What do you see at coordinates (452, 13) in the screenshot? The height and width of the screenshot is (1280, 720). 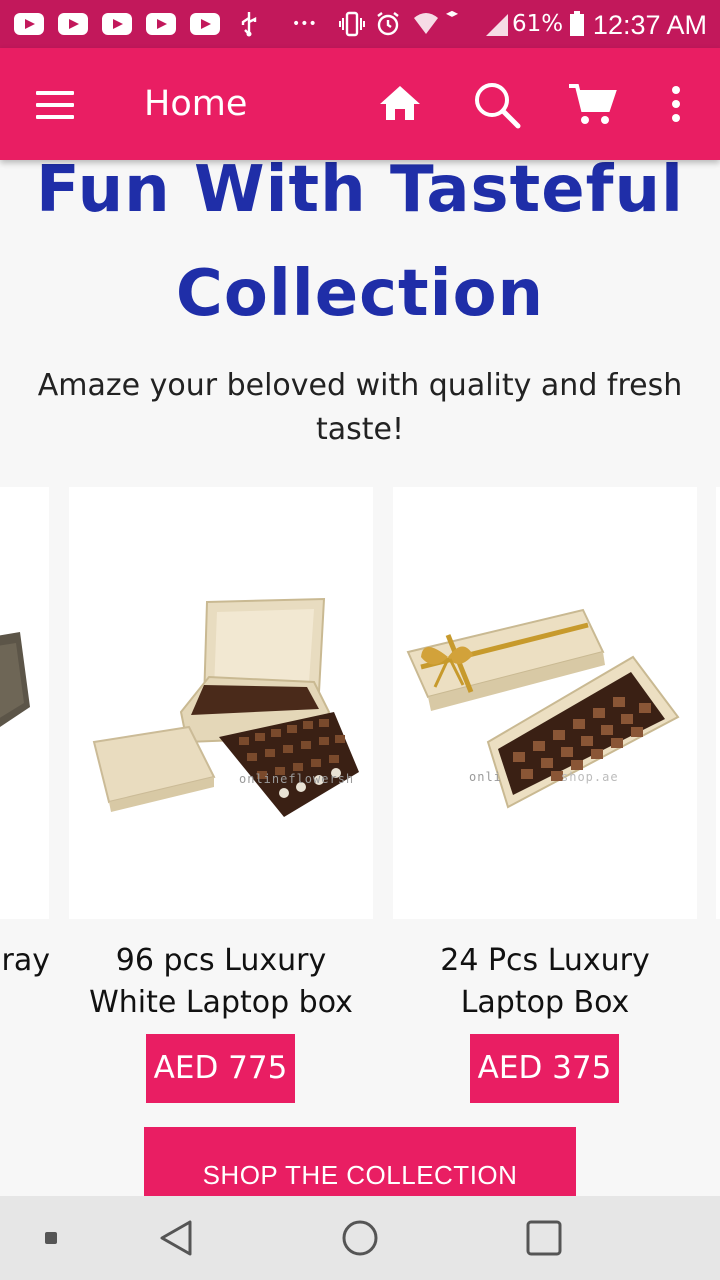 I see `data-indicator-icon: ◂▸` at bounding box center [452, 13].